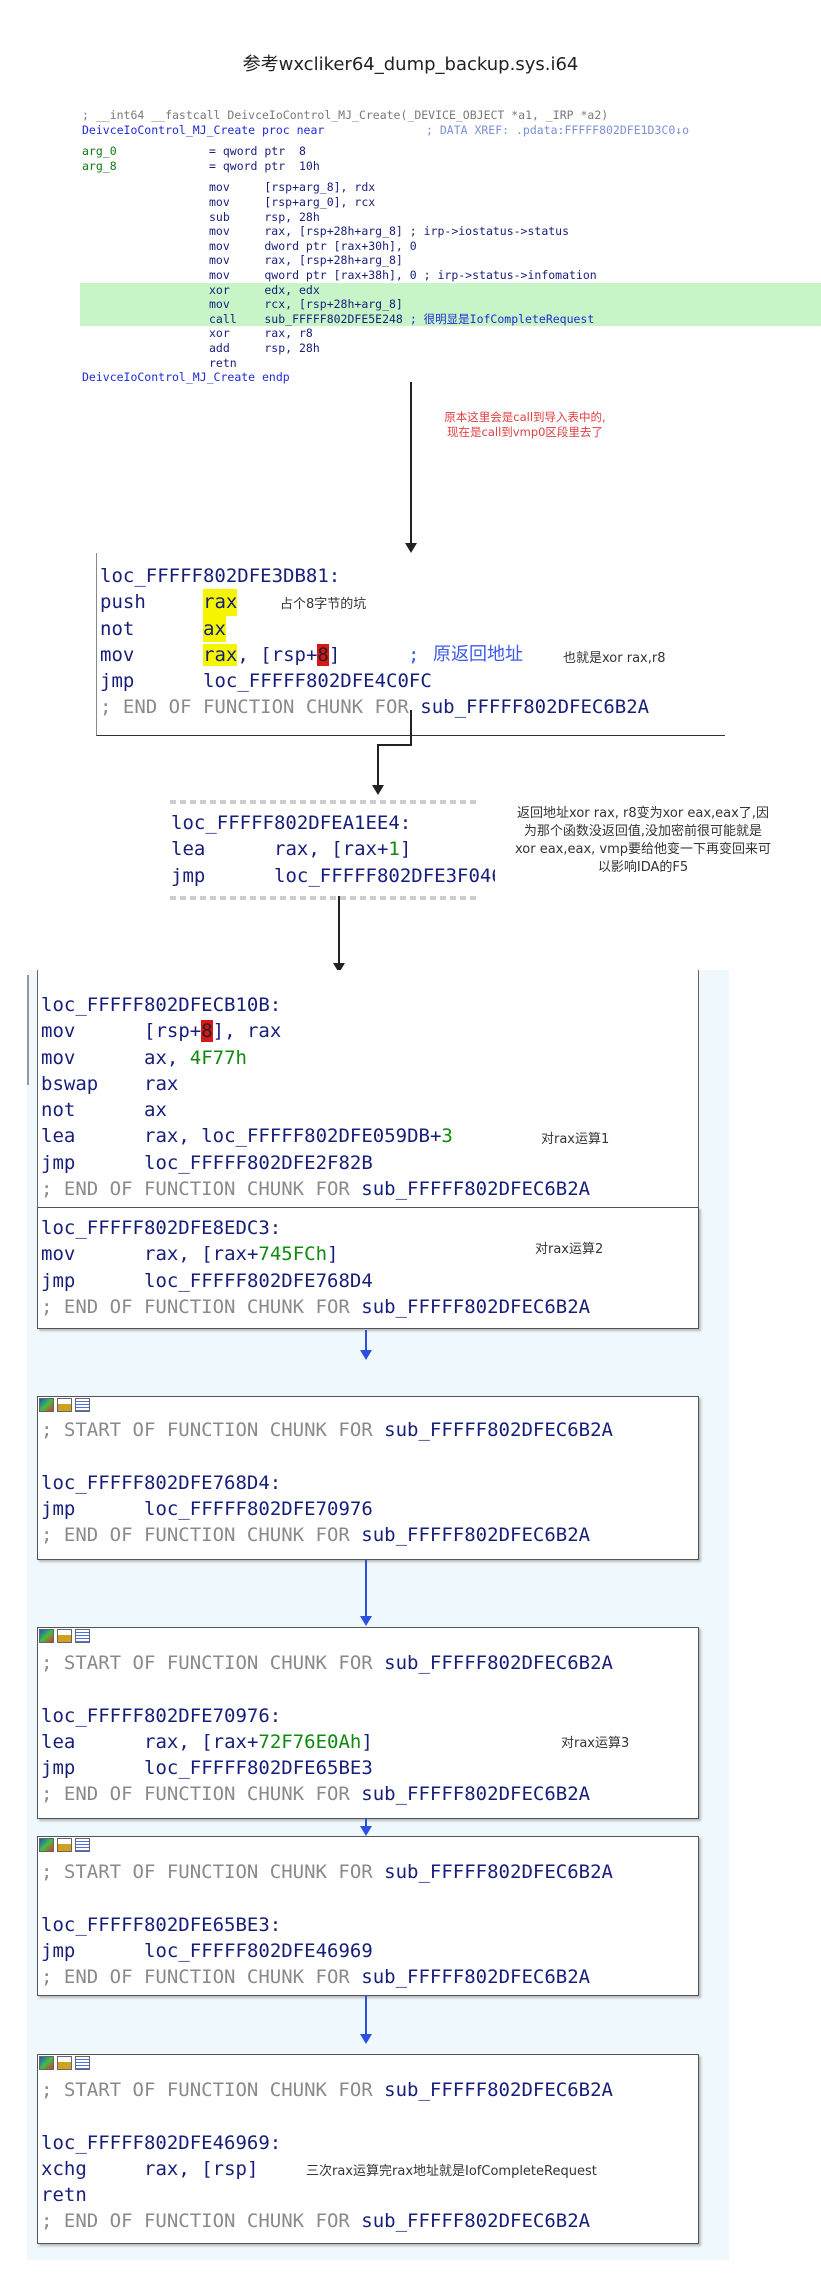 The width and height of the screenshot is (821, 2275). Describe the element at coordinates (384, 876) in the screenshot. I see `jump-target: loc_FFFFF802DFE3F046` at that location.